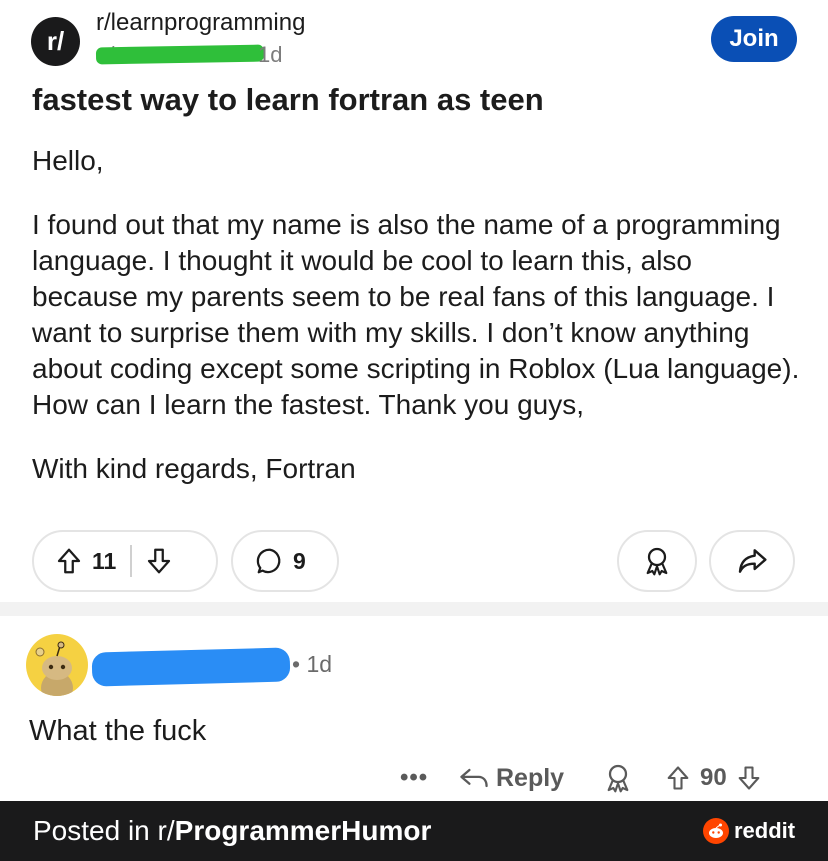 The height and width of the screenshot is (861, 828). Describe the element at coordinates (125, 561) in the screenshot. I see `post-vote-pill: 11` at that location.